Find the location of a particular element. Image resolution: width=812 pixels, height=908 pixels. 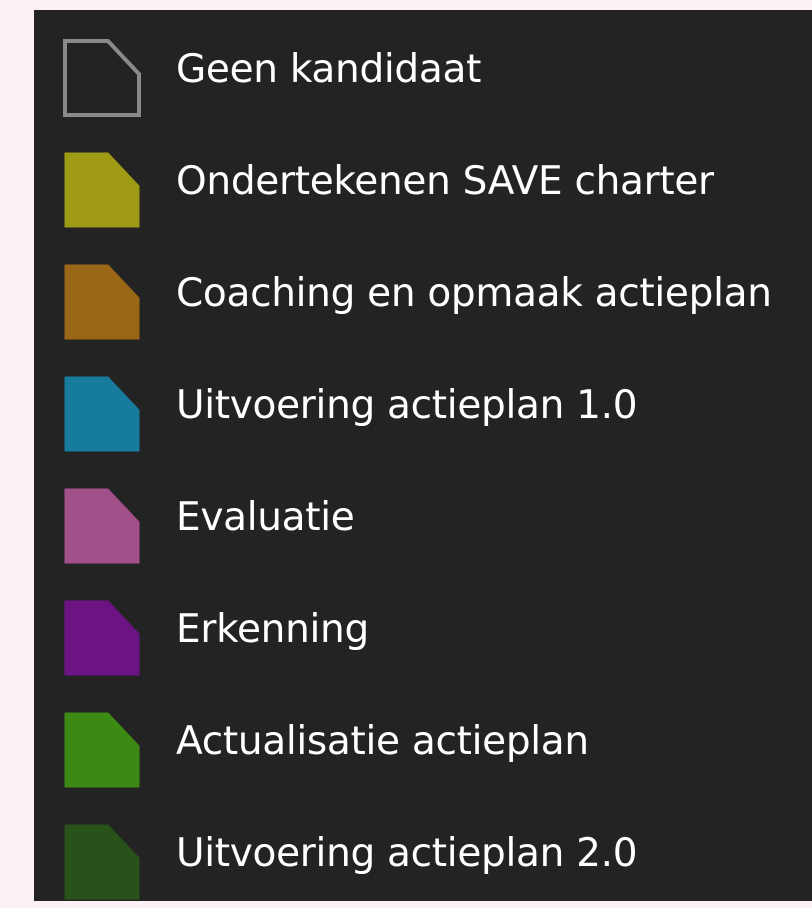

legend-item-evaluatie: Evaluatie is located at coordinates (423, 522).